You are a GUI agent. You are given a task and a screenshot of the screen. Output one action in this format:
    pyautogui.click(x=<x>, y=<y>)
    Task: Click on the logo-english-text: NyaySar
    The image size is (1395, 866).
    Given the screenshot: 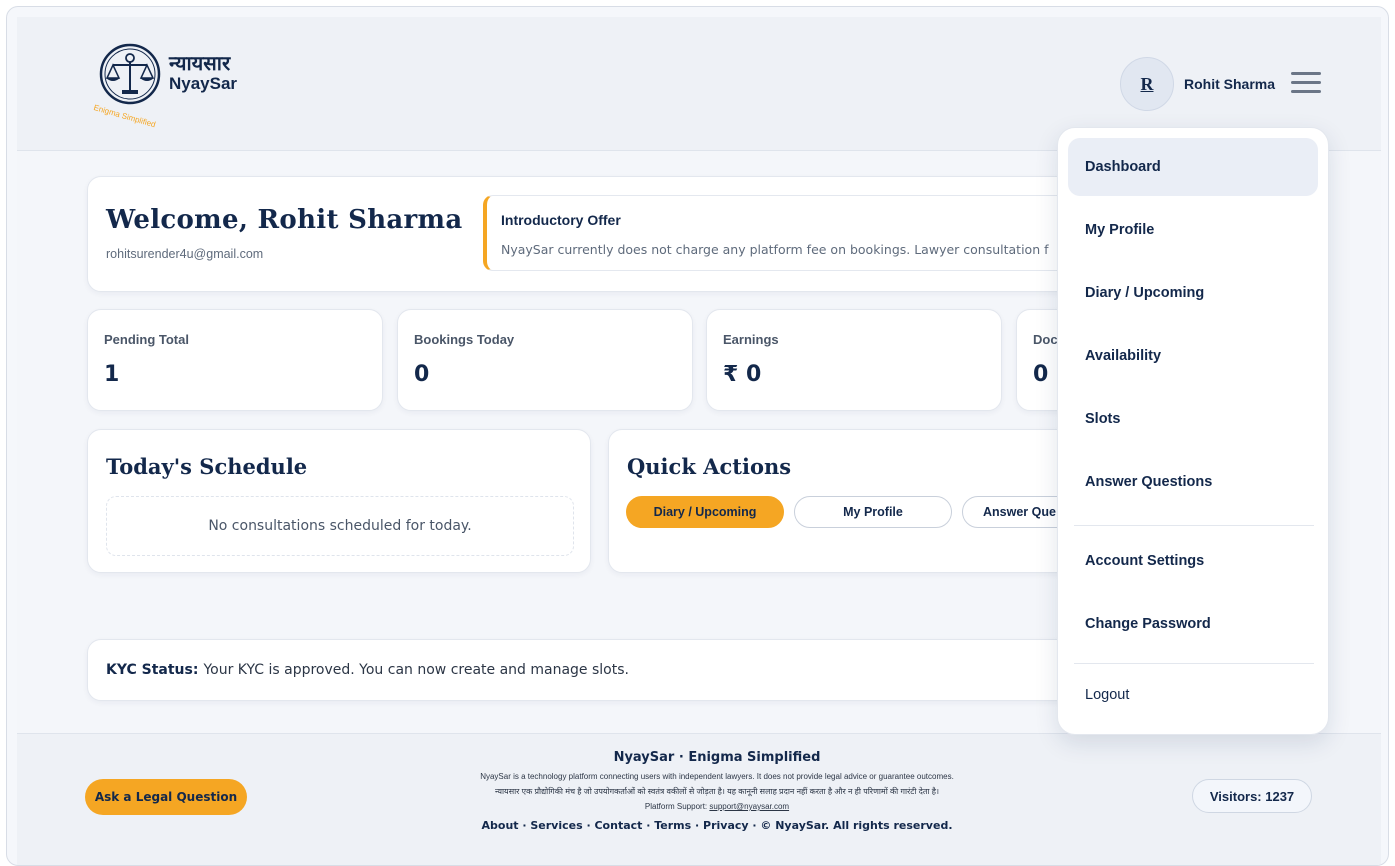 What is the action you would take?
    pyautogui.click(x=203, y=83)
    